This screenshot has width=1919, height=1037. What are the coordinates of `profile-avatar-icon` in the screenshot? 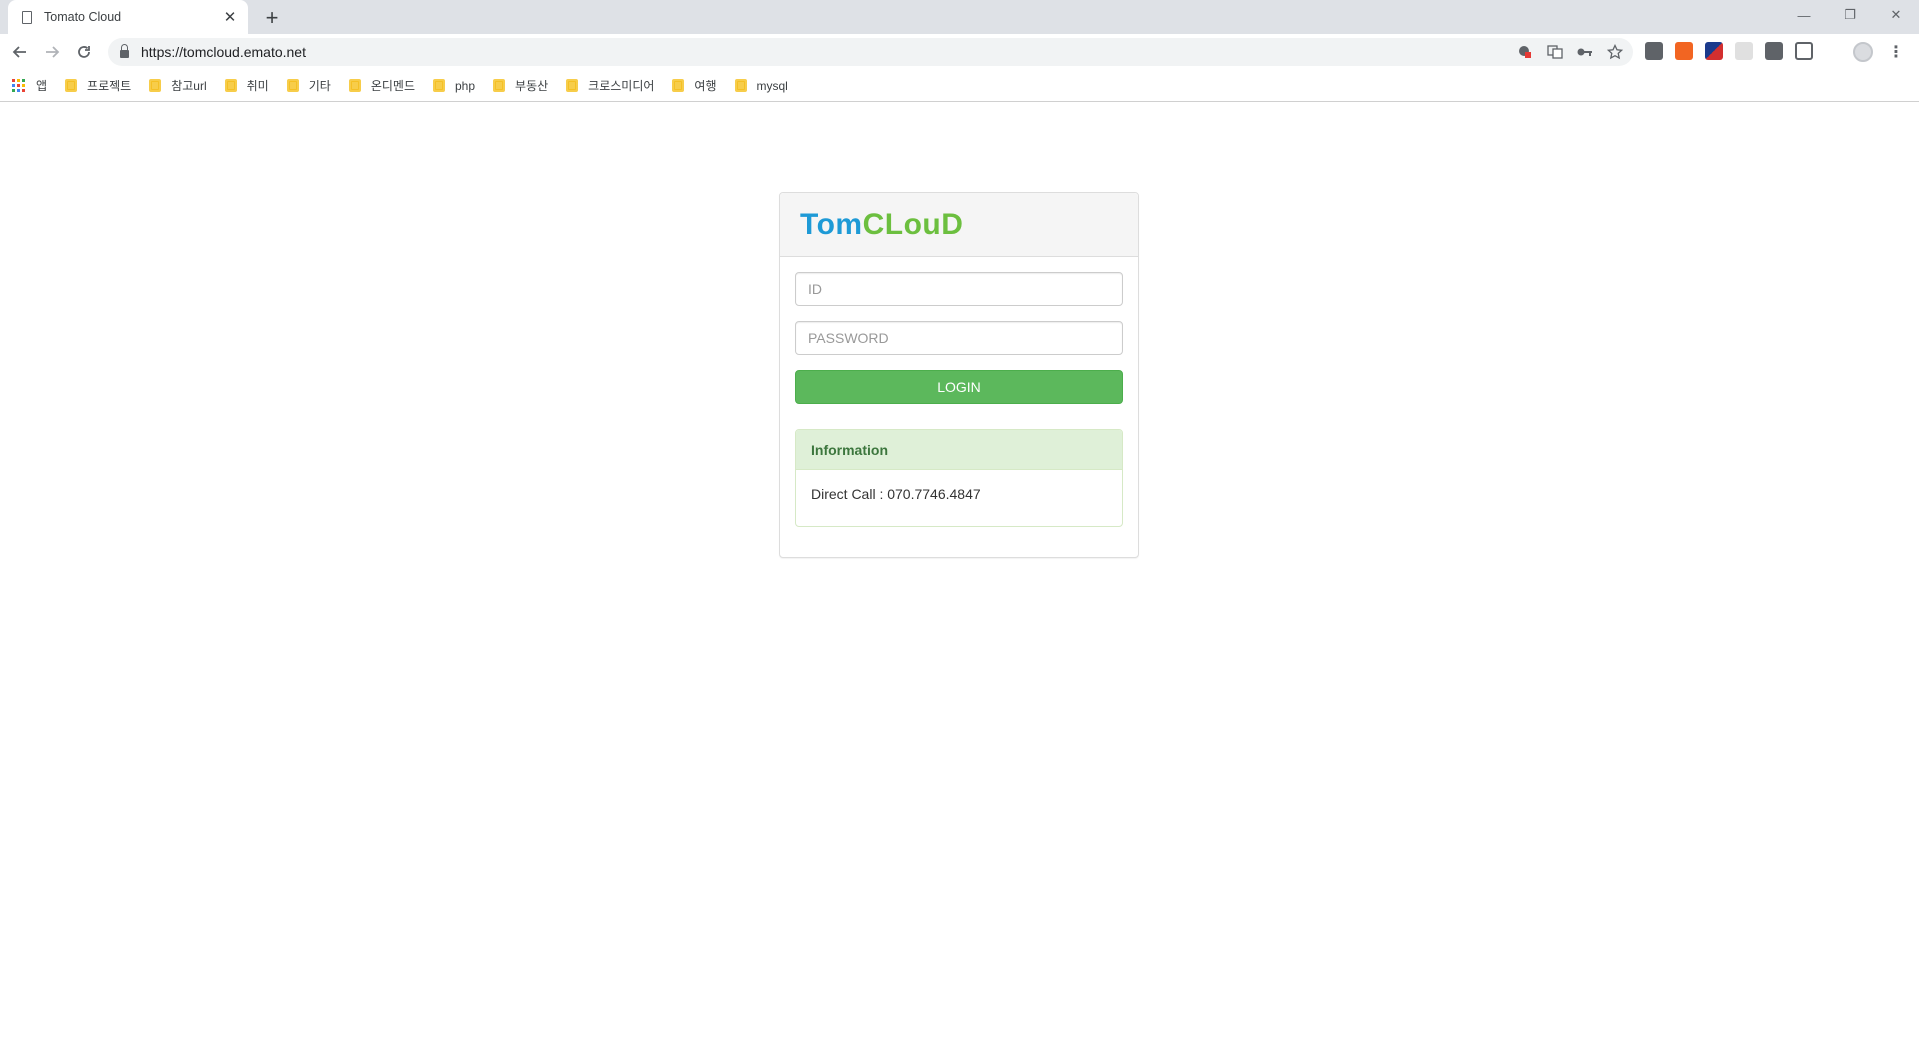 It's located at (1863, 52).